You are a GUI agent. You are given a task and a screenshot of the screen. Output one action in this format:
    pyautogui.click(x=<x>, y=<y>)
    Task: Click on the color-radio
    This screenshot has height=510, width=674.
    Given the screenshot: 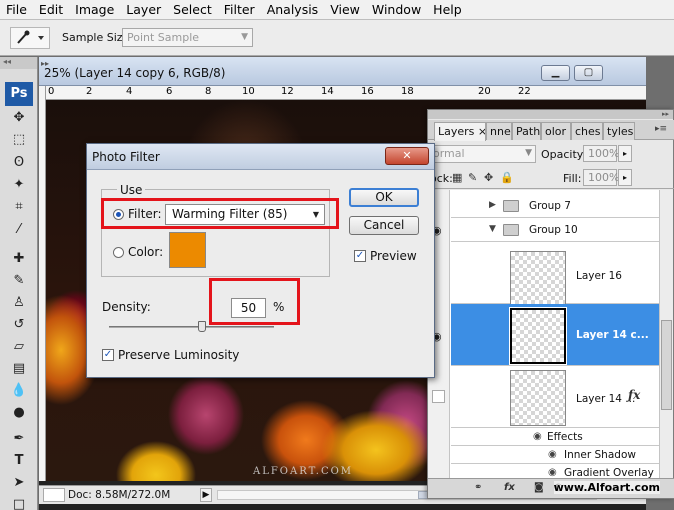 What is the action you would take?
    pyautogui.click(x=118, y=252)
    